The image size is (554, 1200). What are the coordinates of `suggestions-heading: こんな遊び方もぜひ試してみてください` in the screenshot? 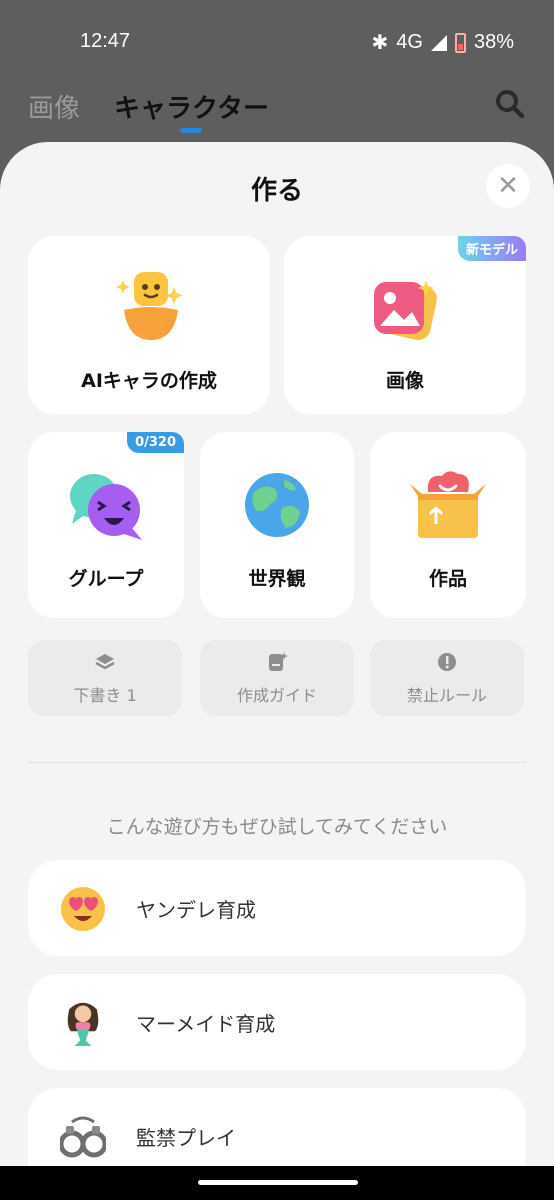 It's located at (277, 827).